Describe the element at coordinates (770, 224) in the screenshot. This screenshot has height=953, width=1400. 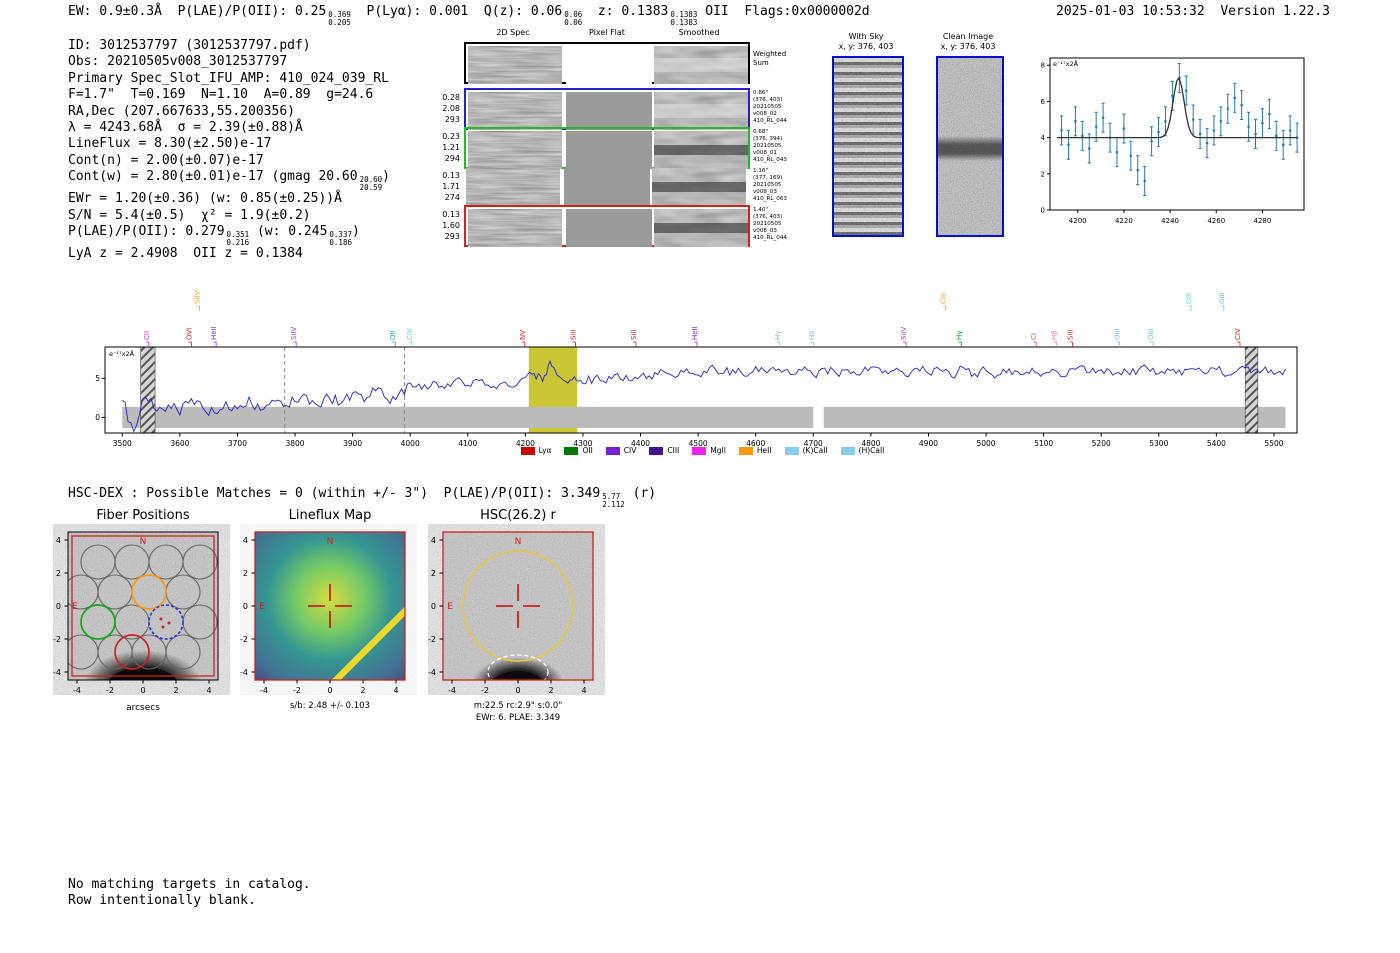
I see `spec2d-row-right-label: 1.40" (376, 403) 20210505 v008_03 410_RL_044` at that location.